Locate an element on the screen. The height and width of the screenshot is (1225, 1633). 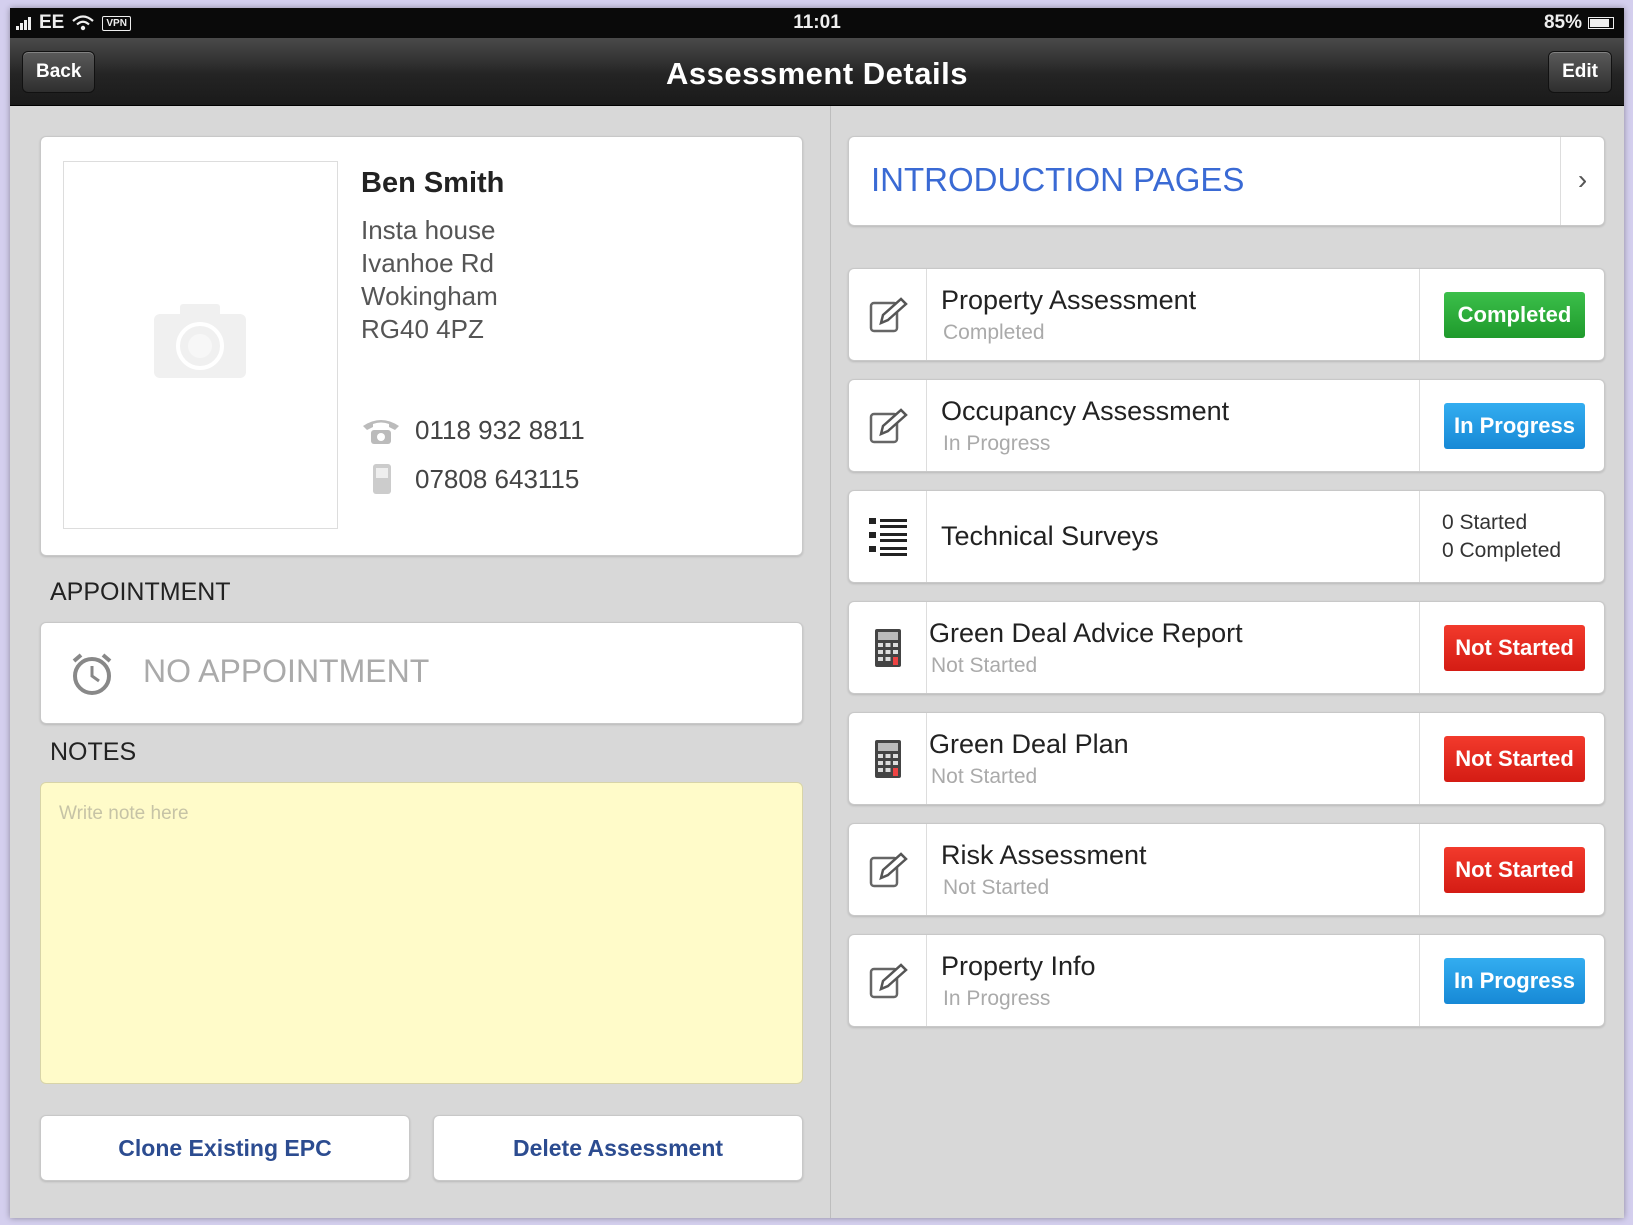
row-title: Occupancy Assessment is located at coordinates (1085, 411).